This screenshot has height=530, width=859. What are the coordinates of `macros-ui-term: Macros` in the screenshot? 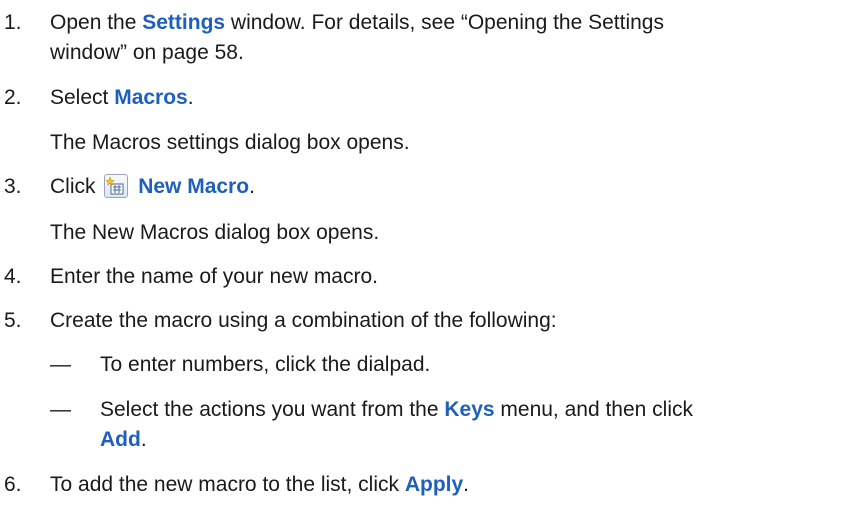 It's located at (151, 97).